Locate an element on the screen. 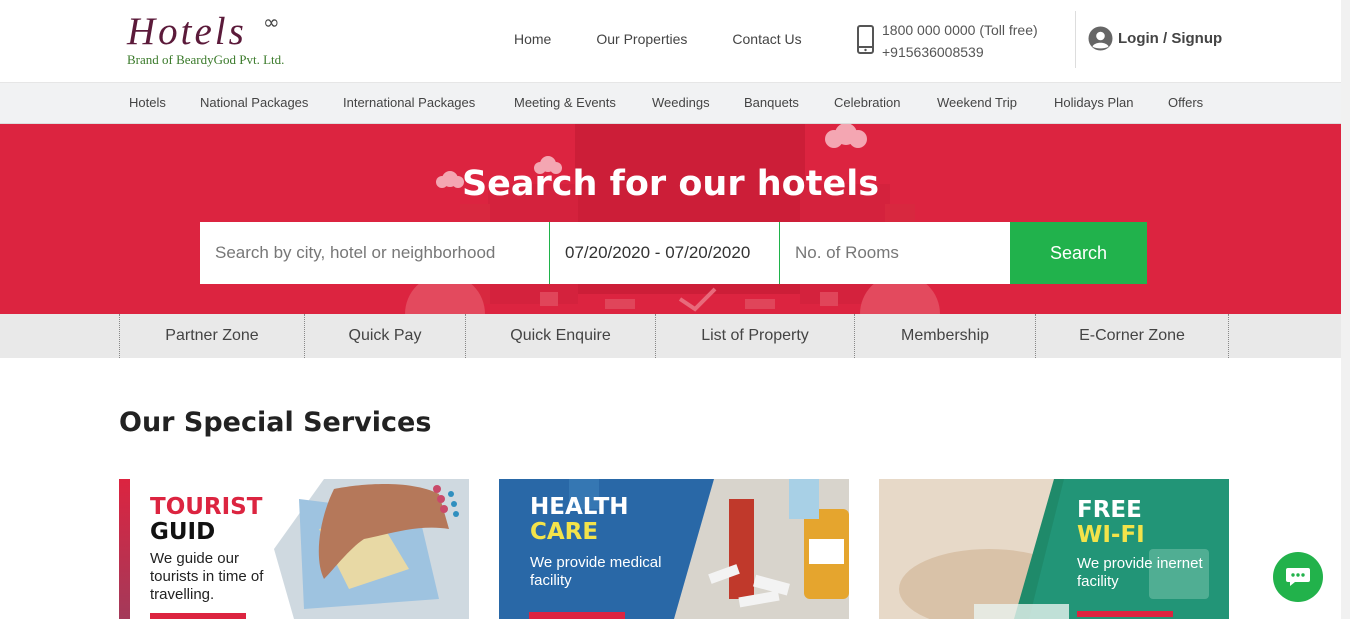 Image resolution: width=1350 pixels, height=619 pixels. header-divider is located at coordinates (1075, 39).